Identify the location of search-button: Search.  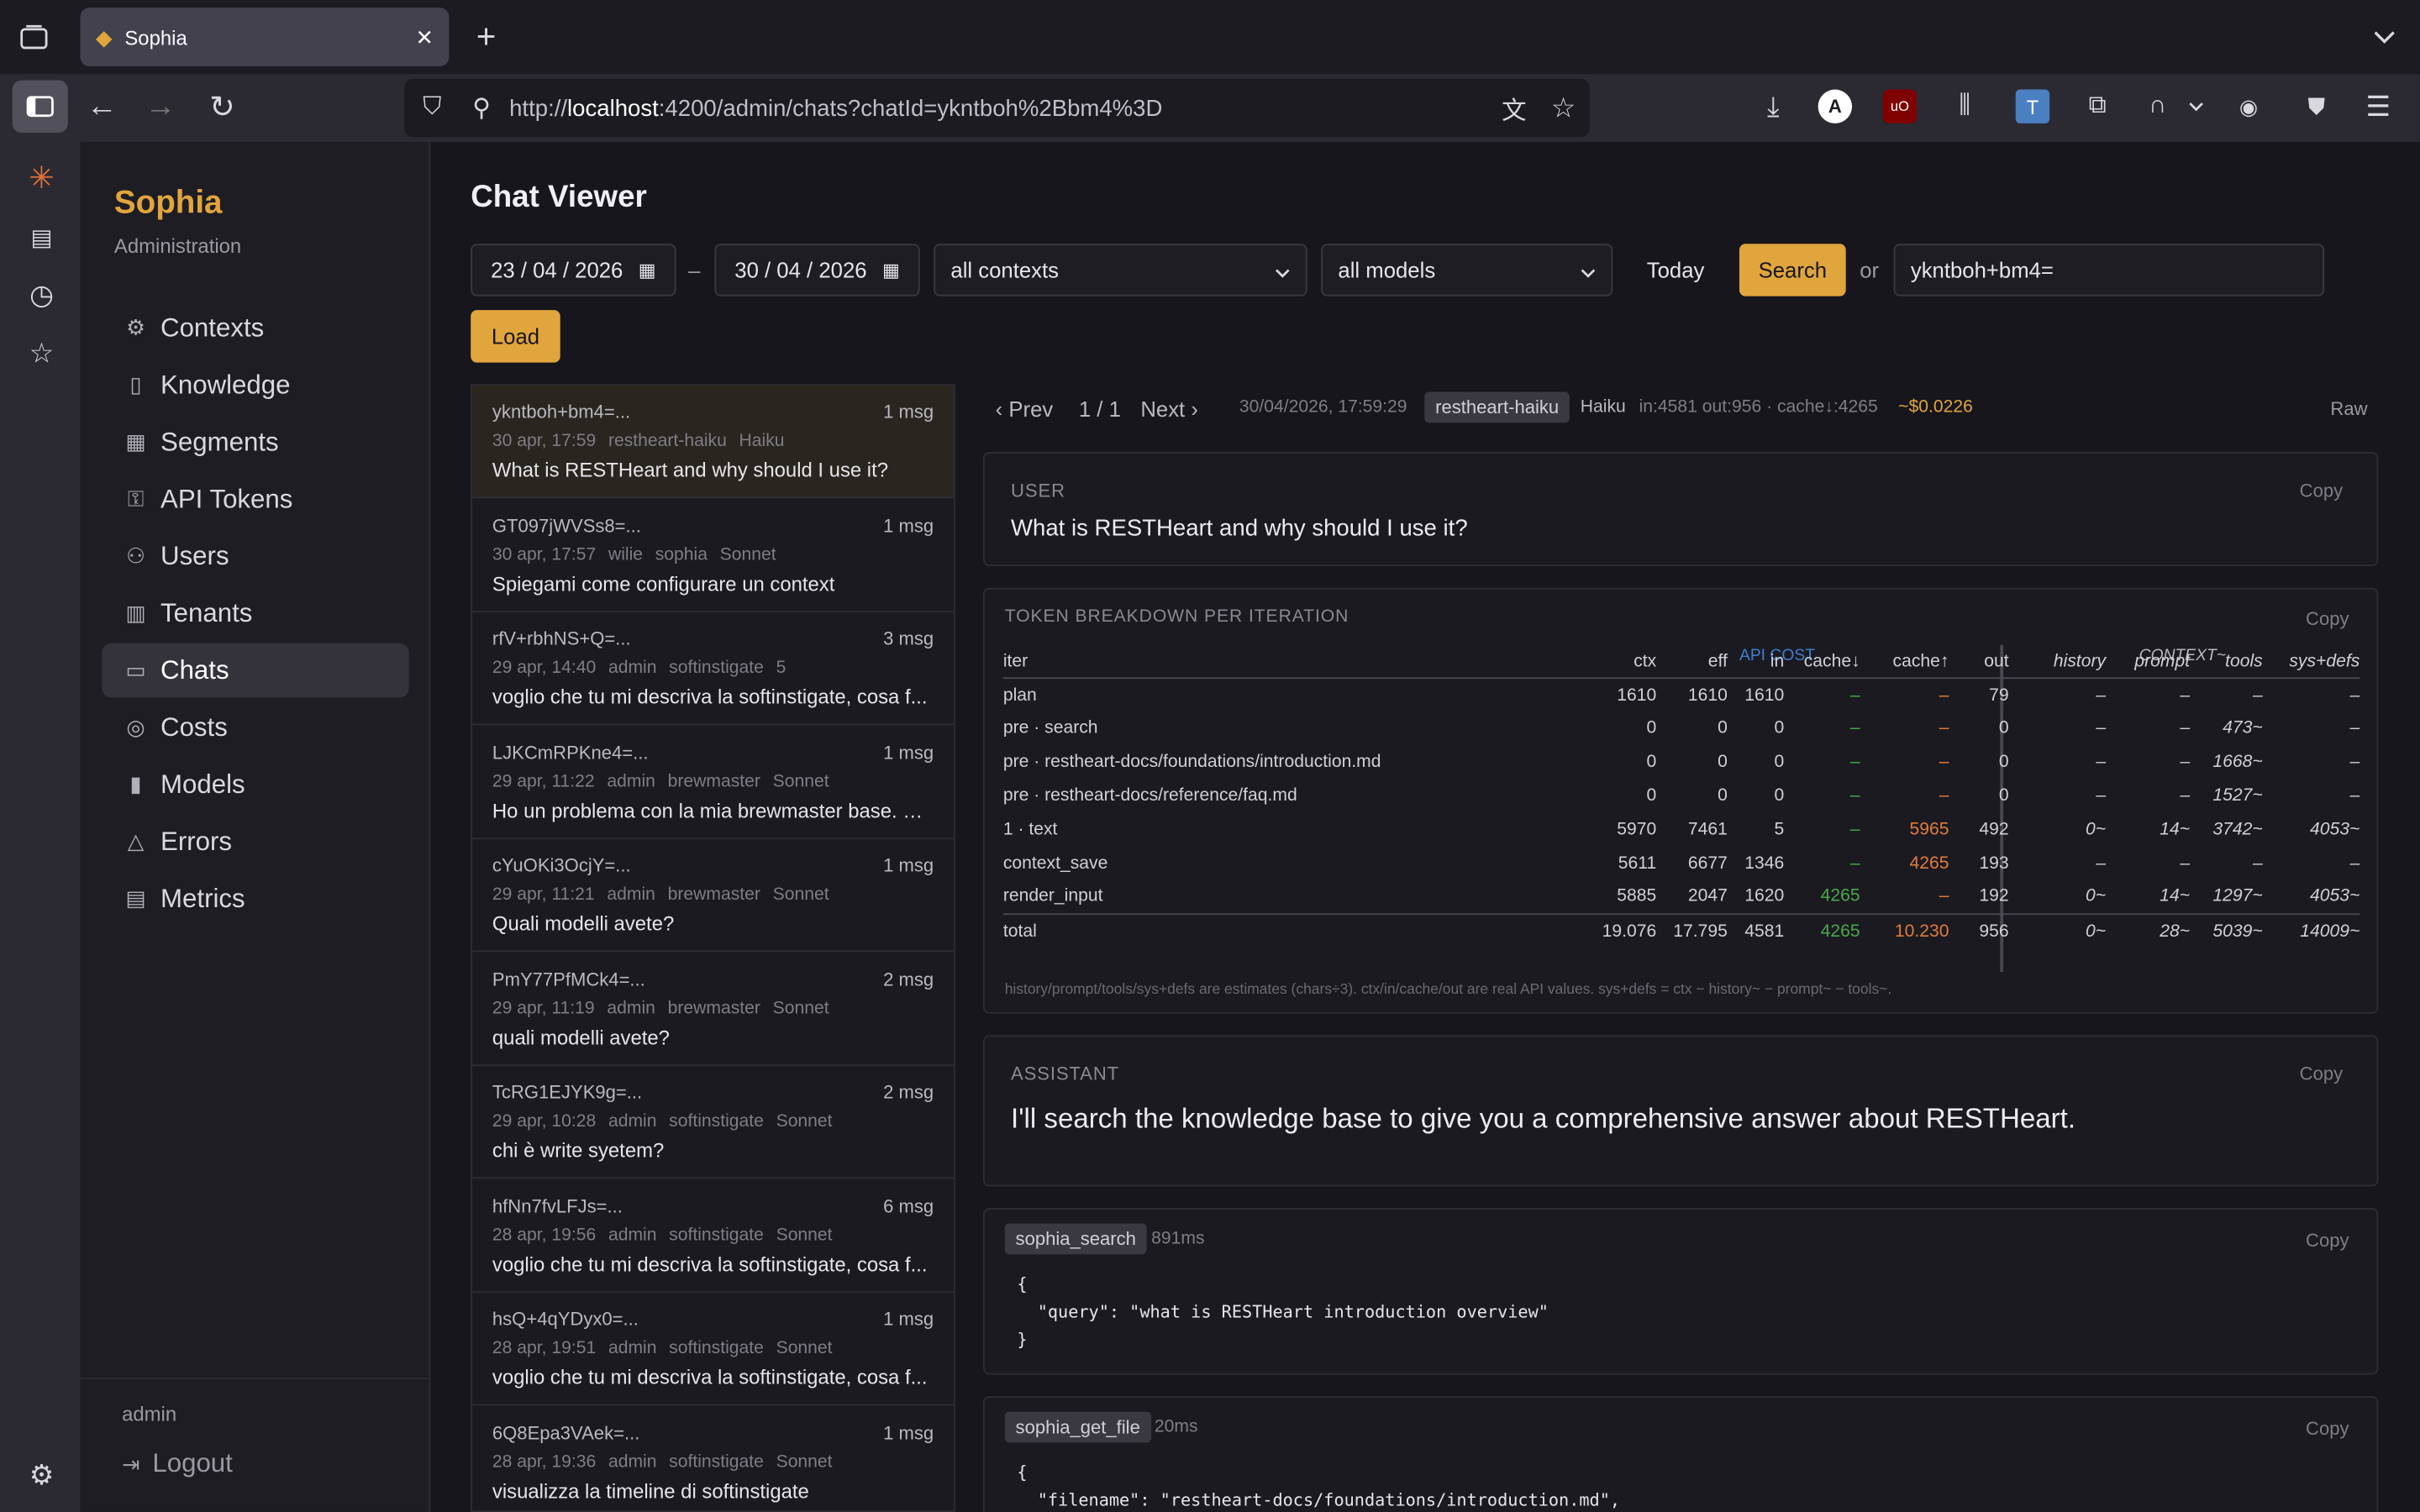
(1793, 270).